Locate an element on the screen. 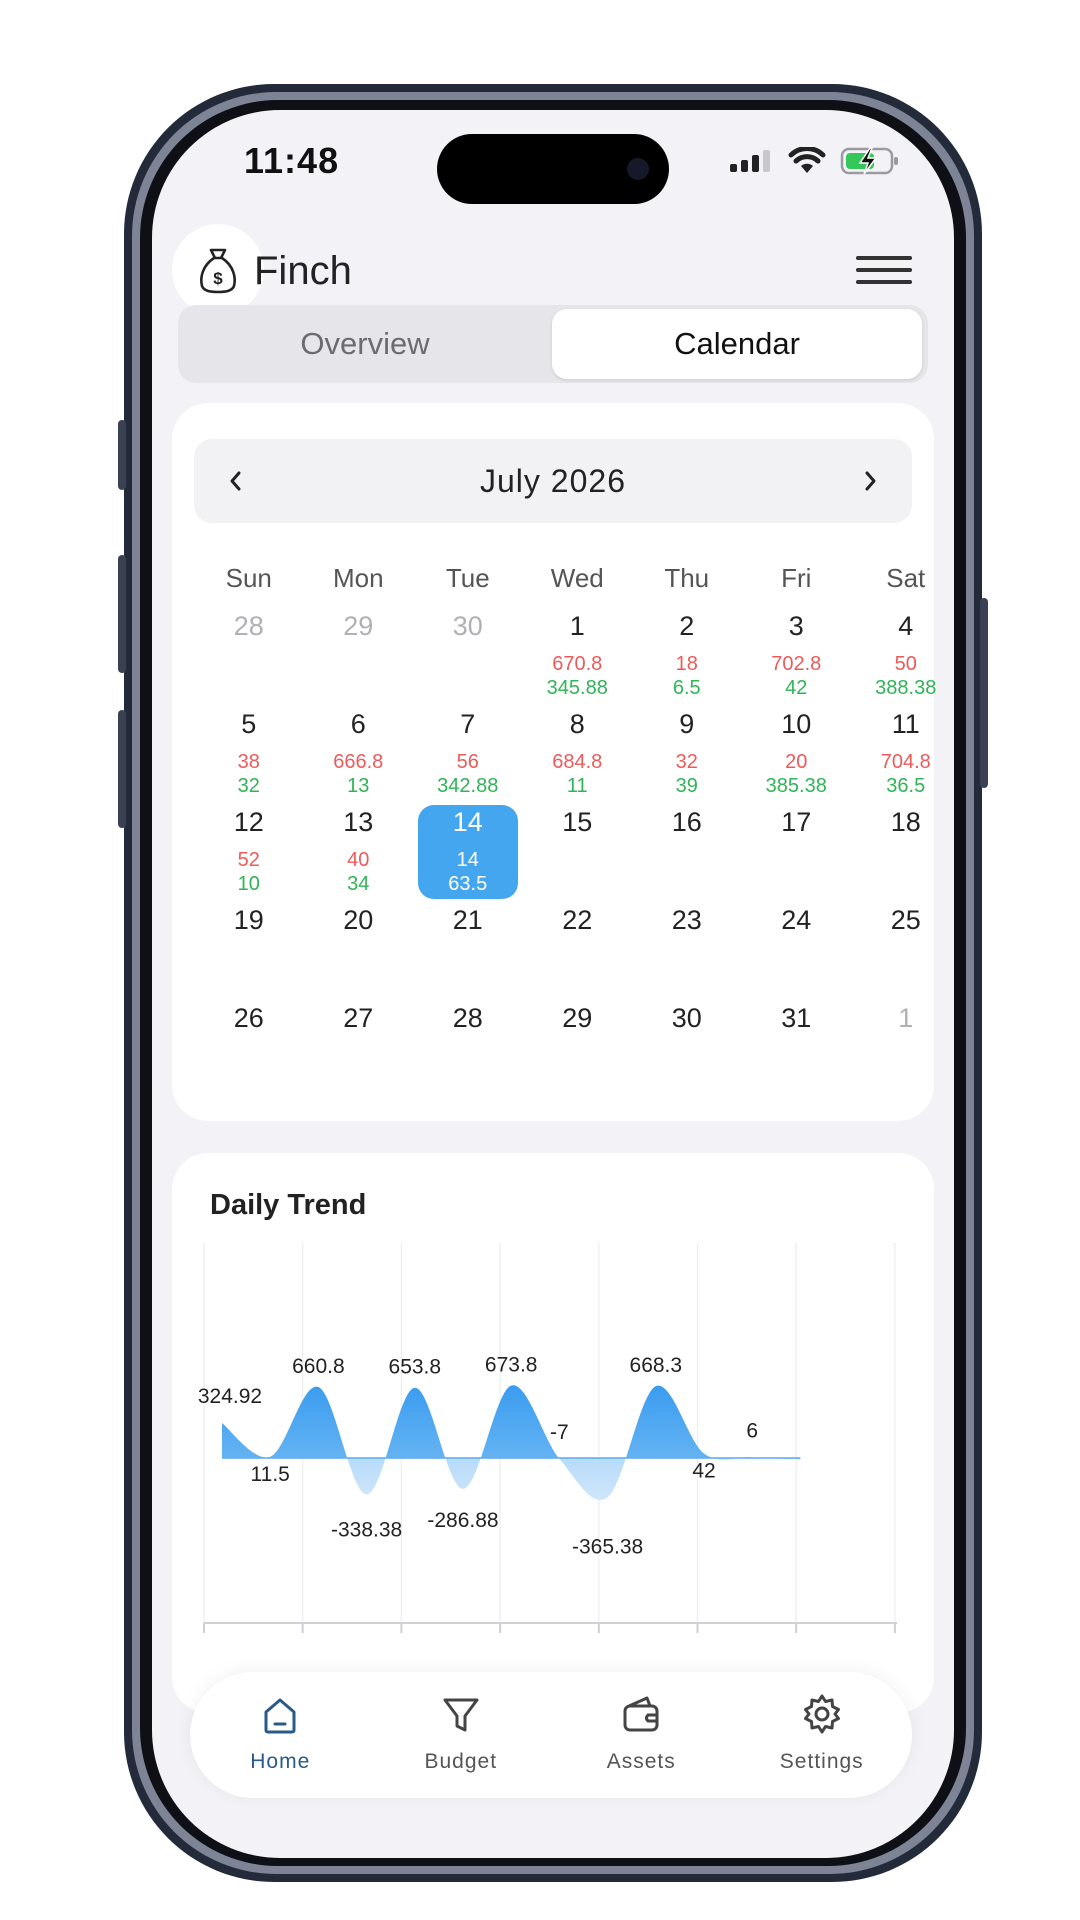  day-expense: 14 is located at coordinates (467, 860).